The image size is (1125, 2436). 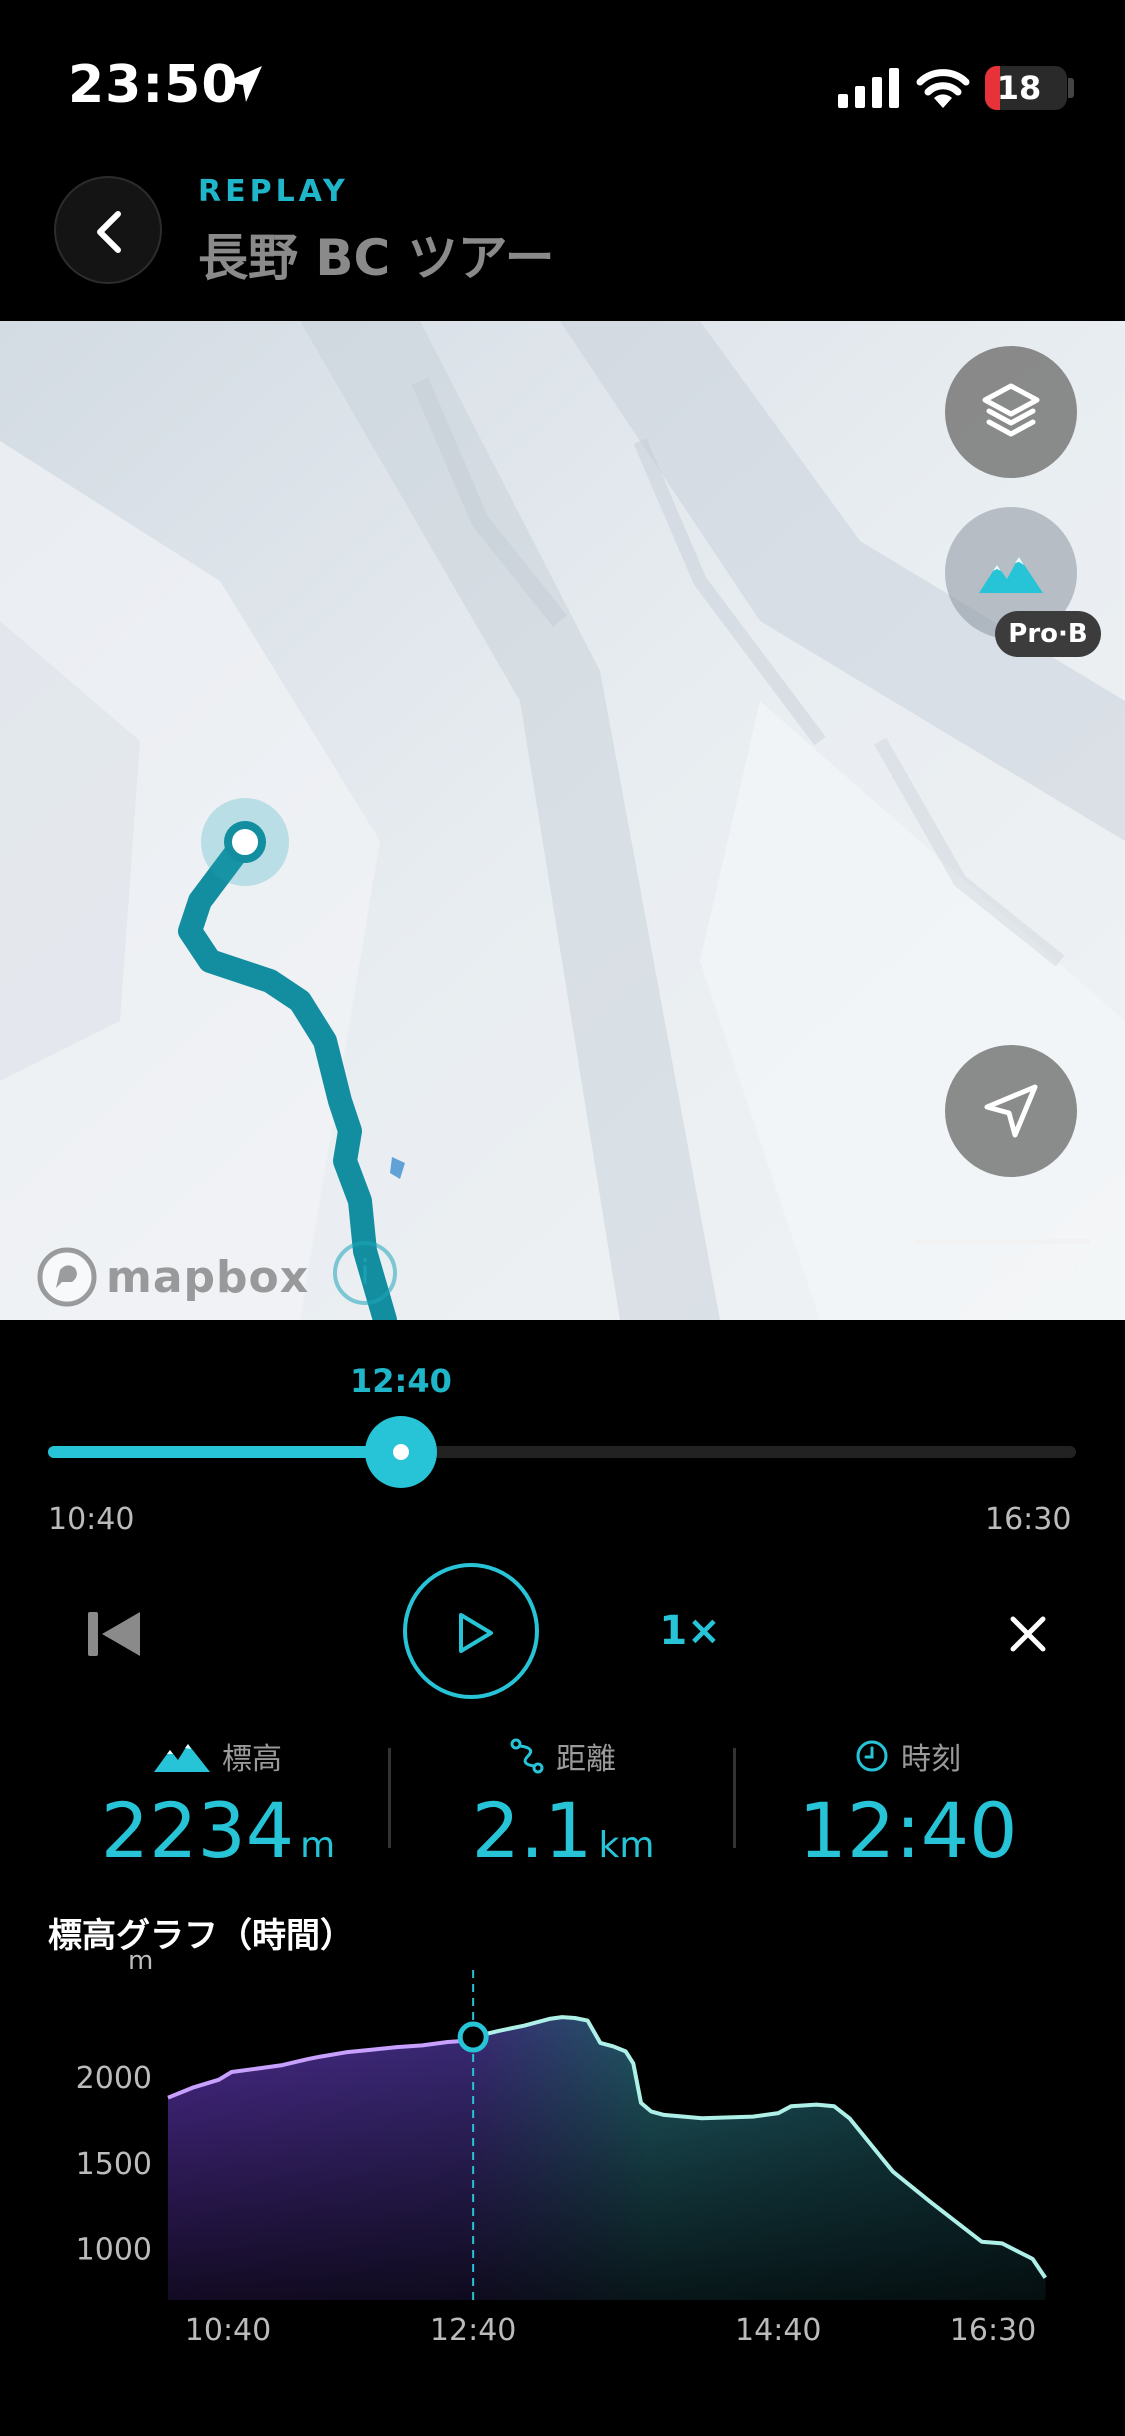 I want to click on battery-icon: 18, so click(x=1026, y=88).